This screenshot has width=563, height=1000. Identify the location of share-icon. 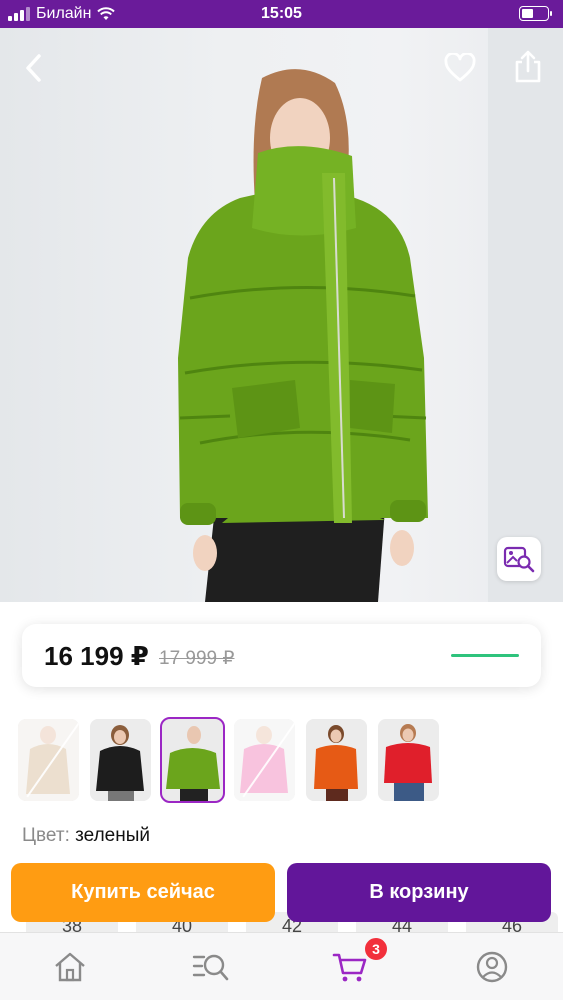
(528, 66).